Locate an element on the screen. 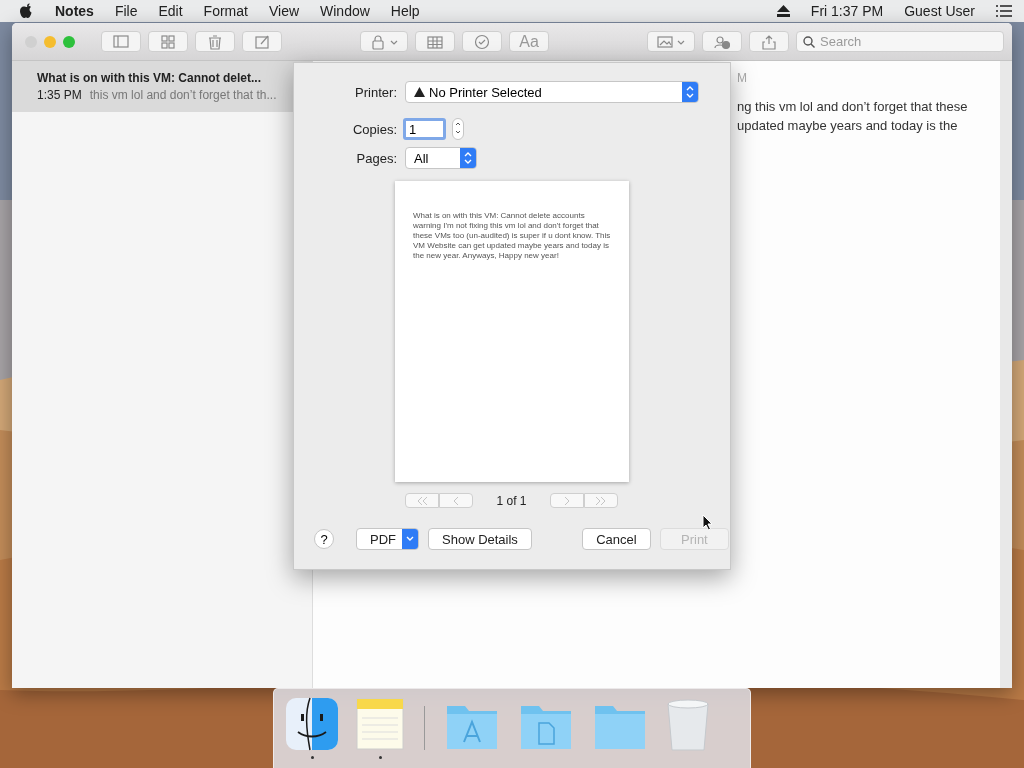 This screenshot has height=768, width=1024. grid-icon is located at coordinates (168, 41).